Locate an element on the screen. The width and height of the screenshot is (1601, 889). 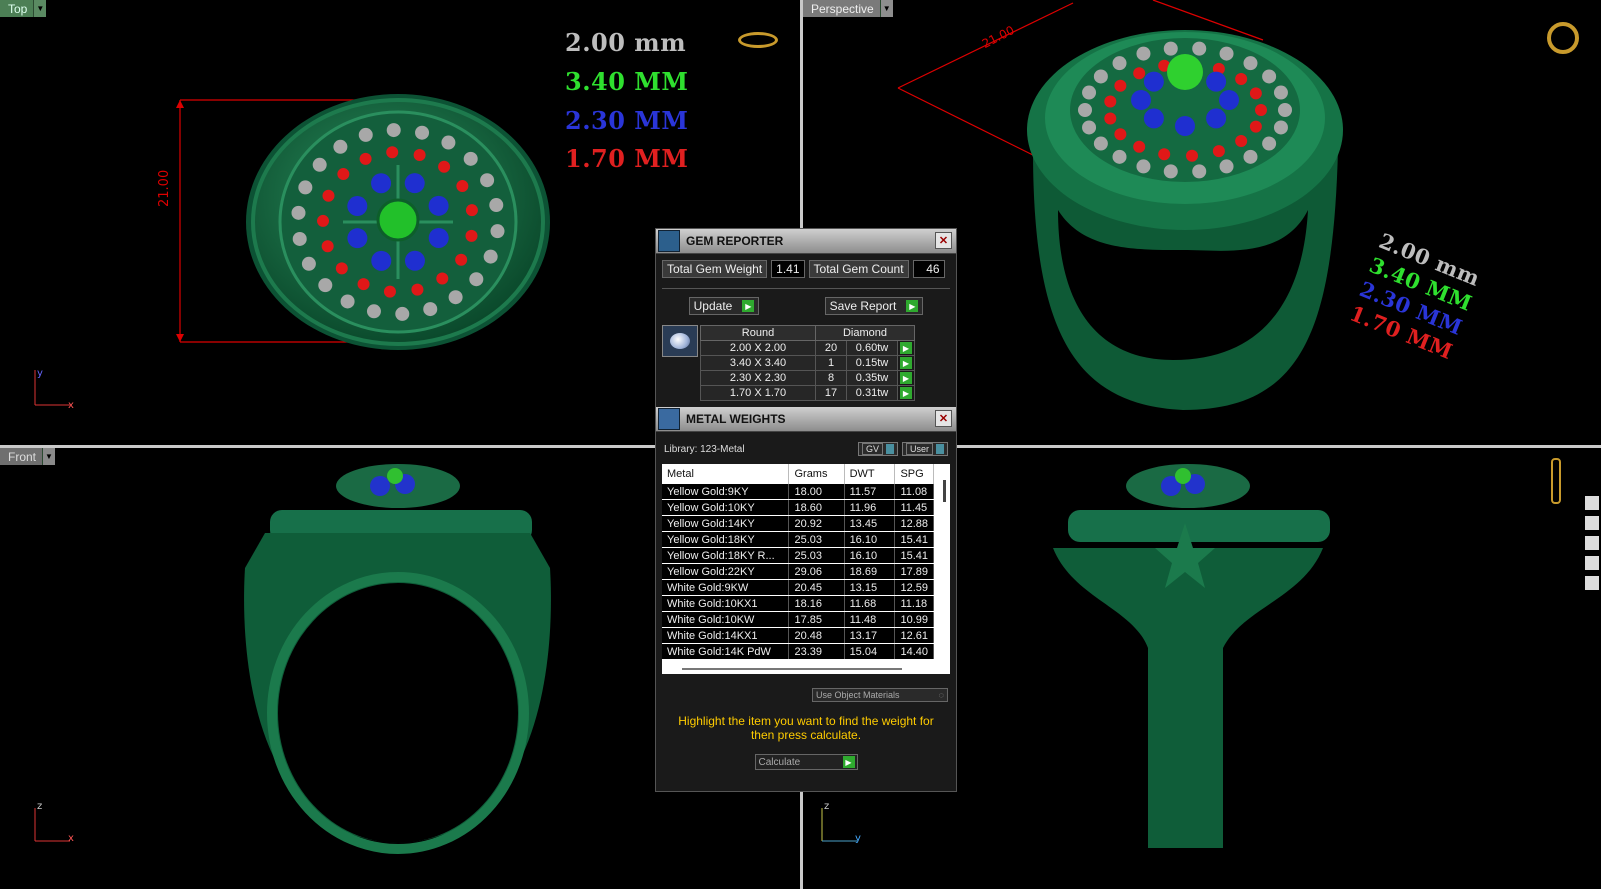
gem-totals: Total Gem Weight 1.41 Total Gem Count 46 is located at coordinates (806, 269).